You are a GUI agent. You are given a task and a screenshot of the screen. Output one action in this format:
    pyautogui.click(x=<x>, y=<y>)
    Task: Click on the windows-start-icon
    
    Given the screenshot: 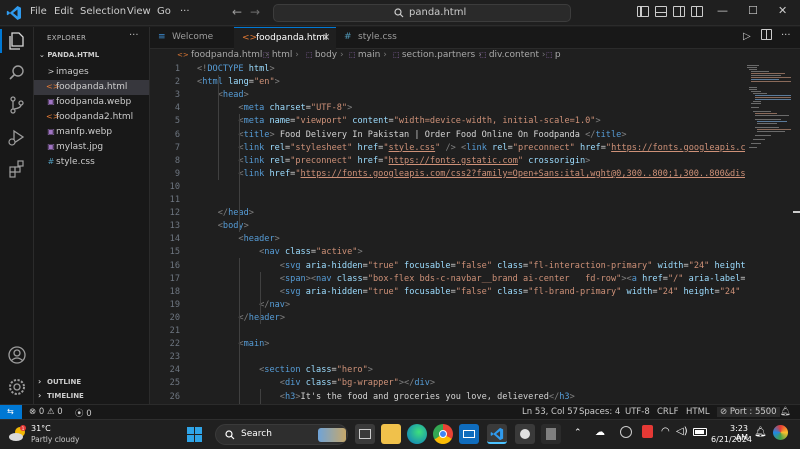 What is the action you would take?
    pyautogui.click(x=194, y=434)
    